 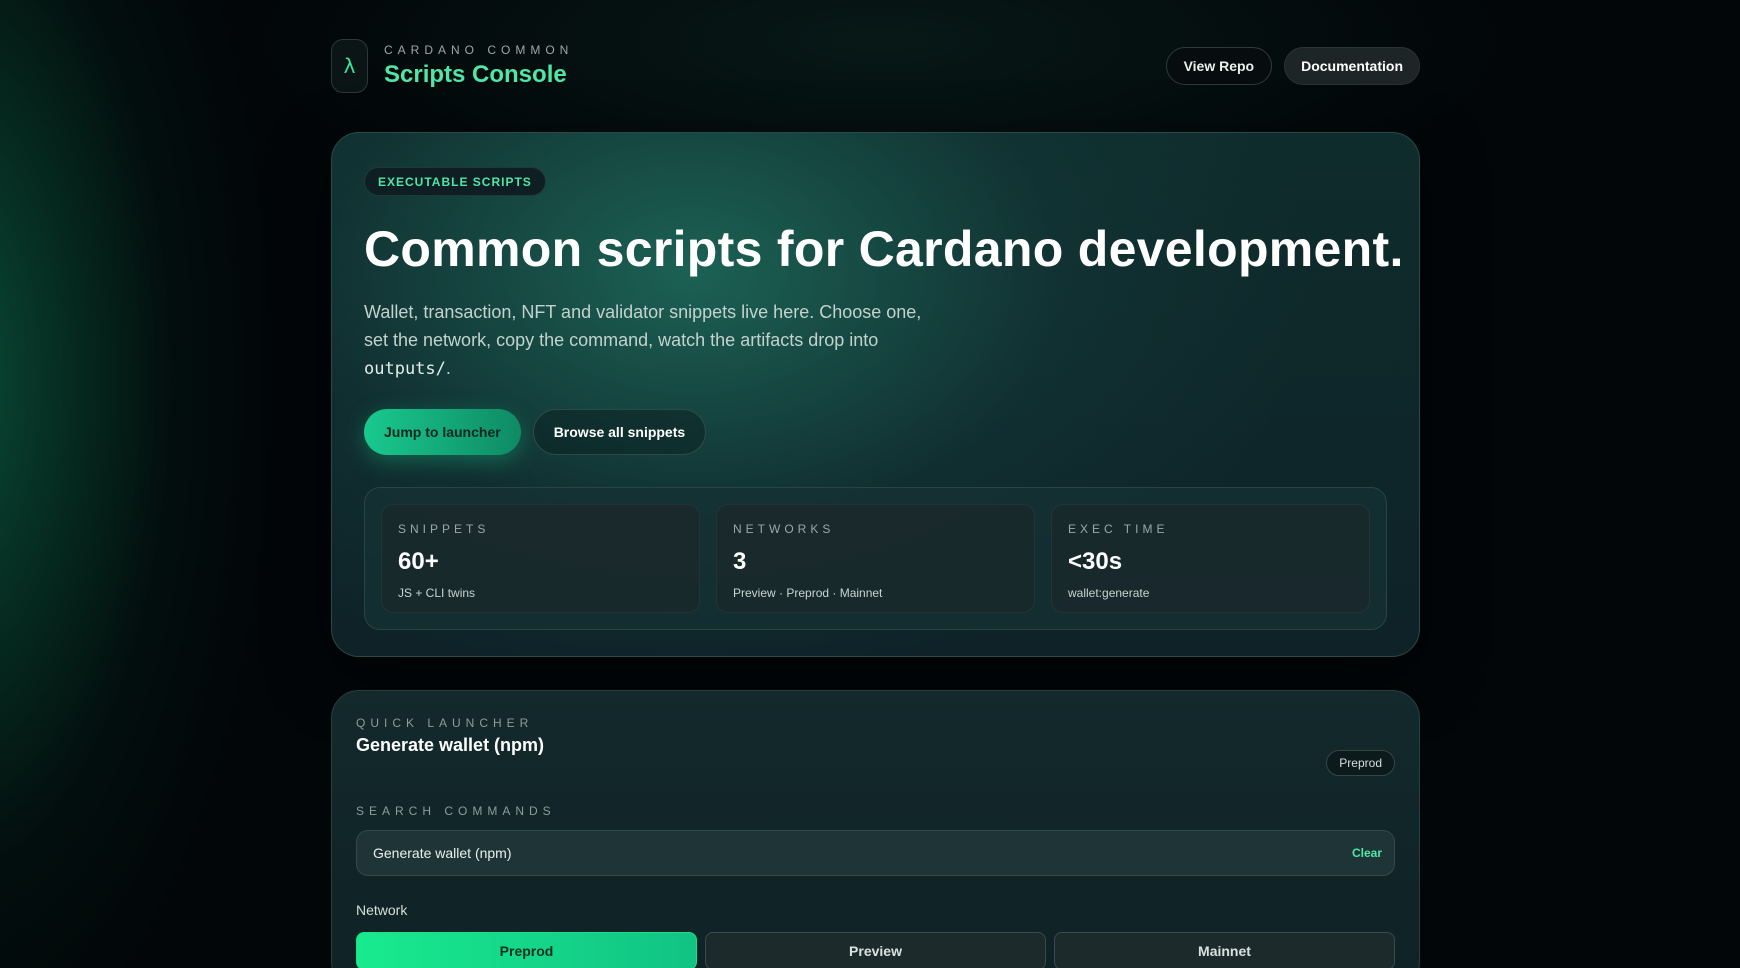 I want to click on stat-snippets: SNIPPETS 60+ JS + CLI twins, so click(x=540, y=558).